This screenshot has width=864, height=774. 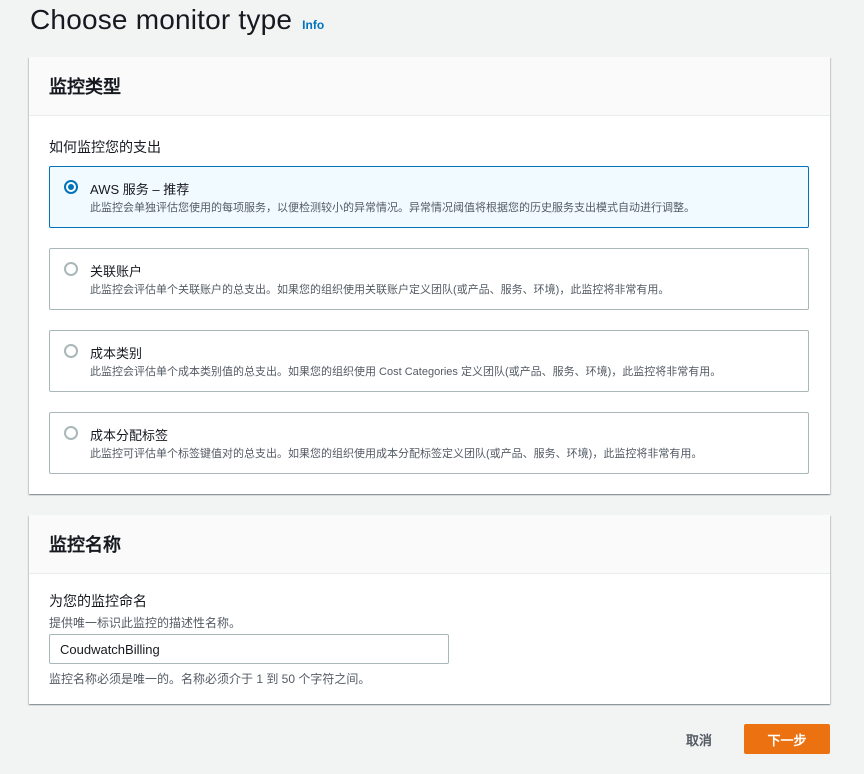 What do you see at coordinates (71, 351) in the screenshot?
I see `radio-cost-category` at bounding box center [71, 351].